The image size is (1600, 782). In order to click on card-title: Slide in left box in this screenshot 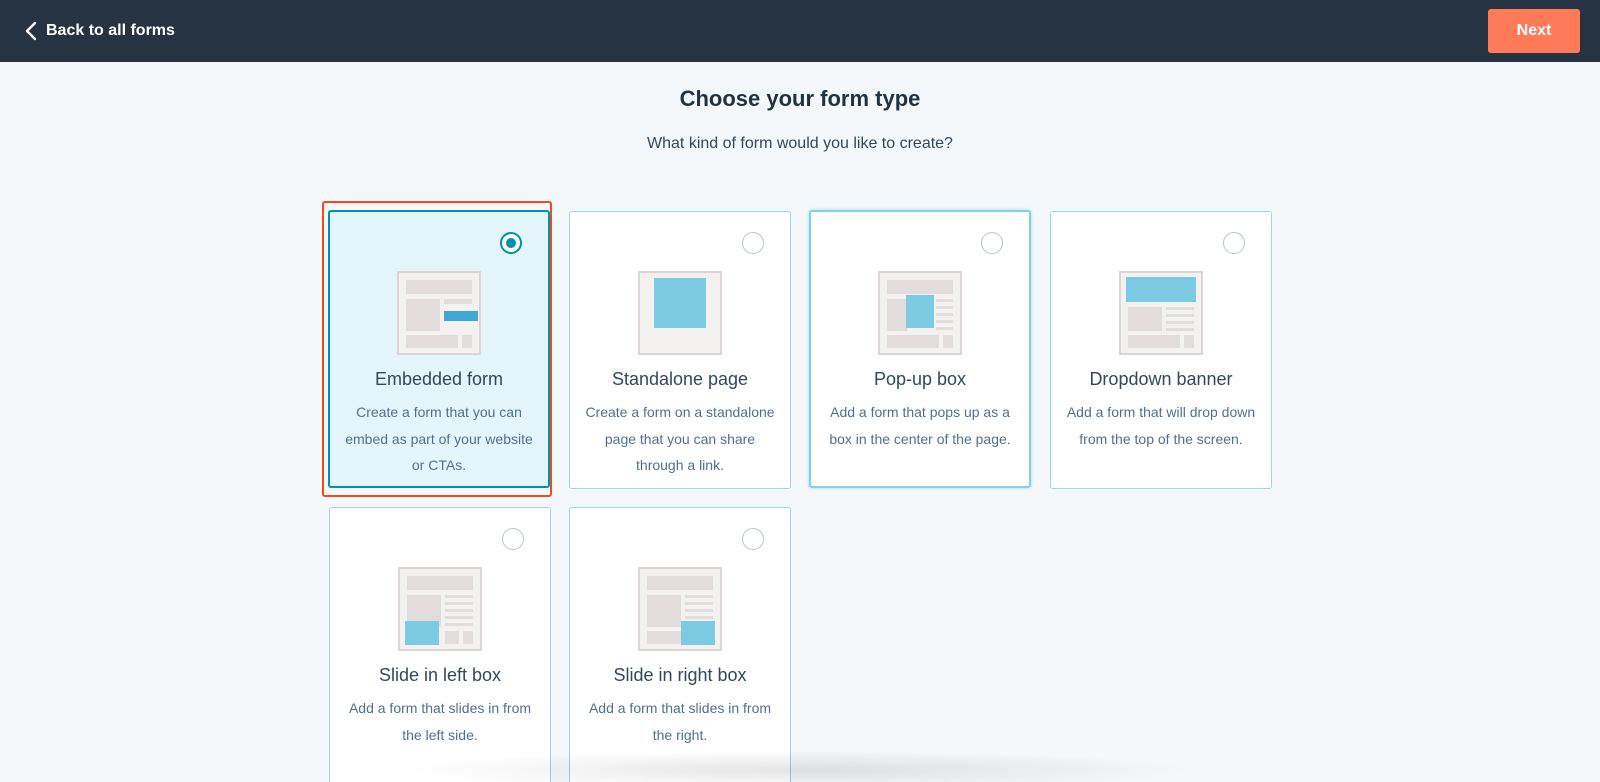, I will do `click(440, 675)`.